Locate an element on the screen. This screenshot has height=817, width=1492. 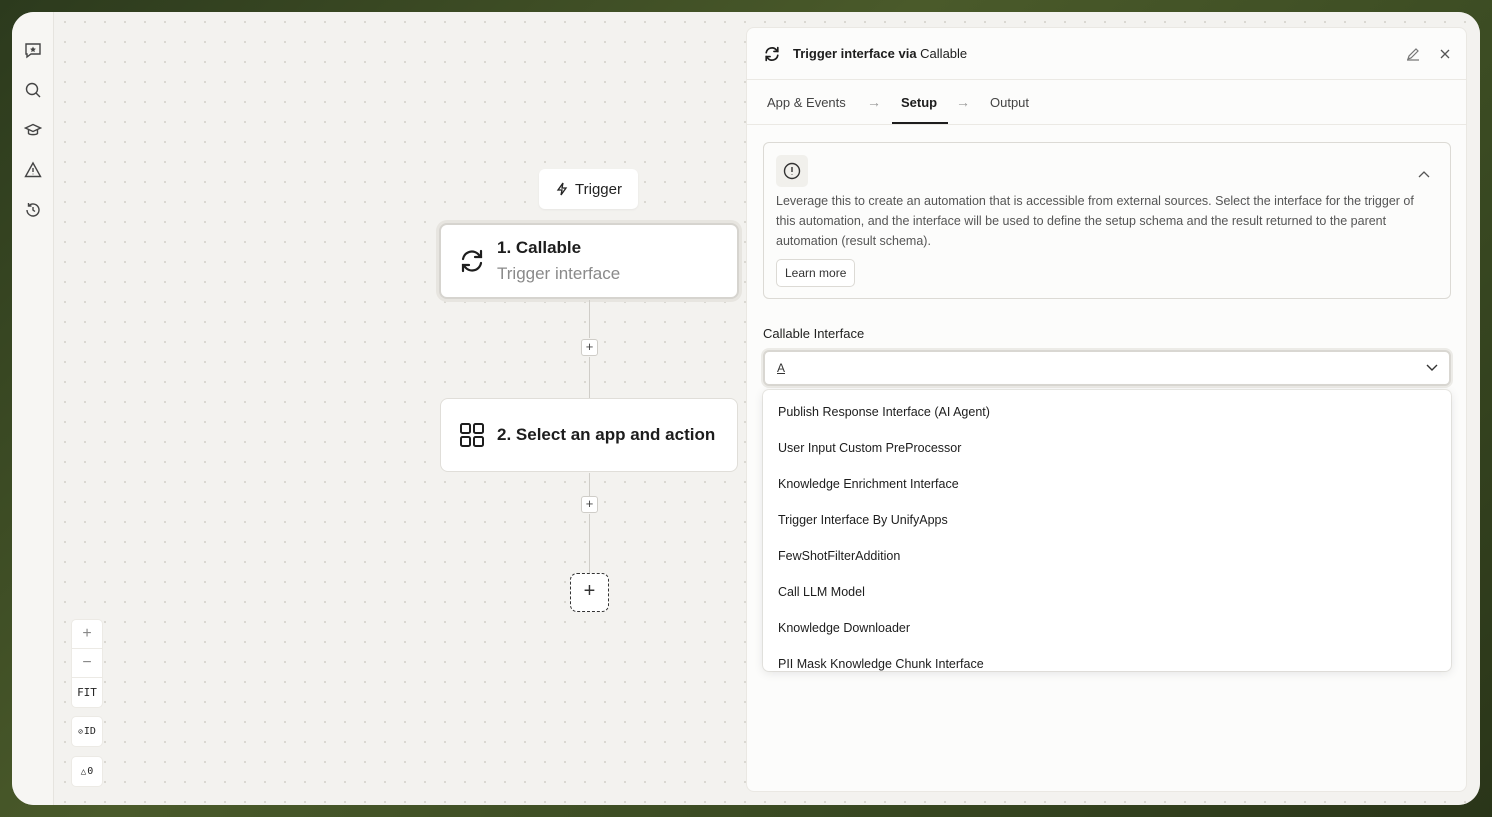
select-app-node: 2. Select an app and action is located at coordinates (589, 435).